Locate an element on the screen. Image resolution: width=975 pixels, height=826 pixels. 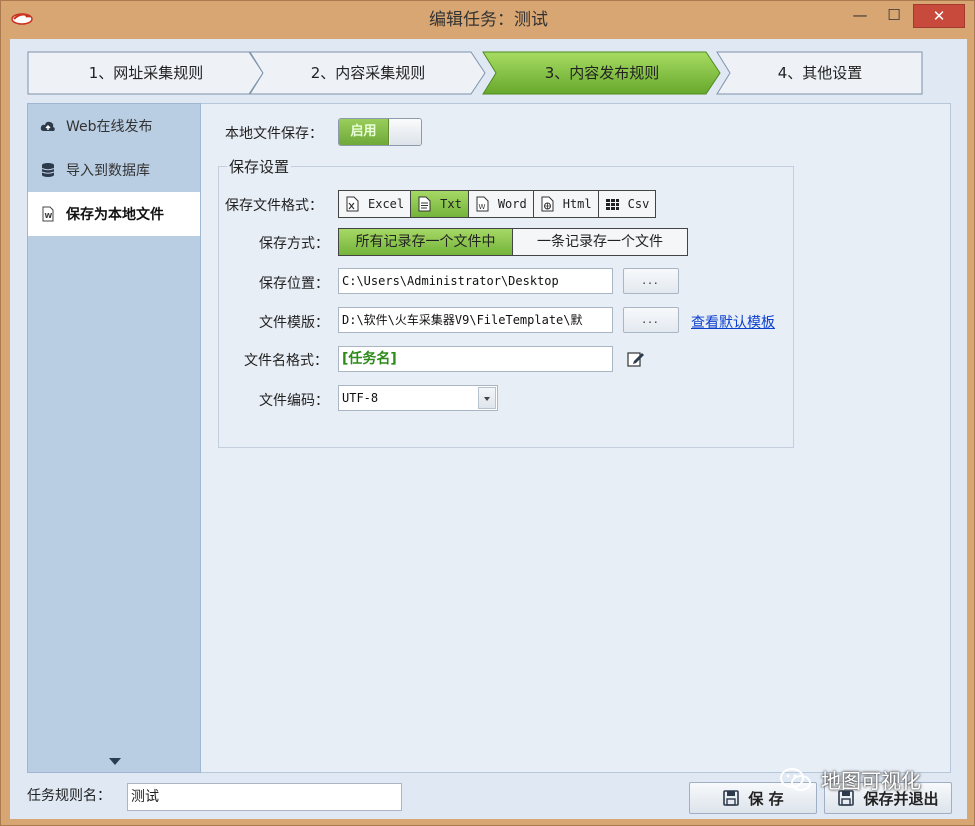
save-location-input: C:\Users\Administrator\Desktop is located at coordinates (475, 281).